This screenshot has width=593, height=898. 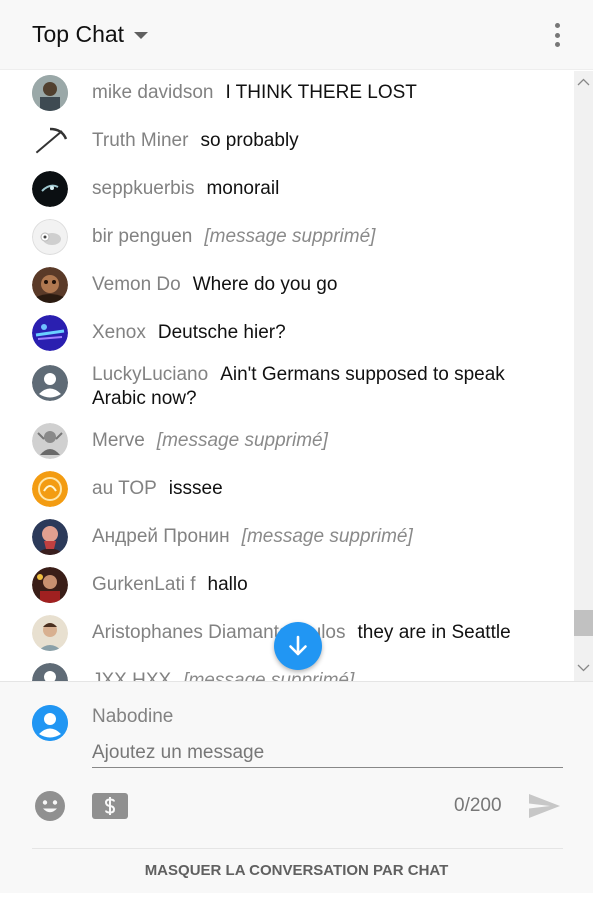 I want to click on message-author: Truth Miner, so click(x=140, y=140).